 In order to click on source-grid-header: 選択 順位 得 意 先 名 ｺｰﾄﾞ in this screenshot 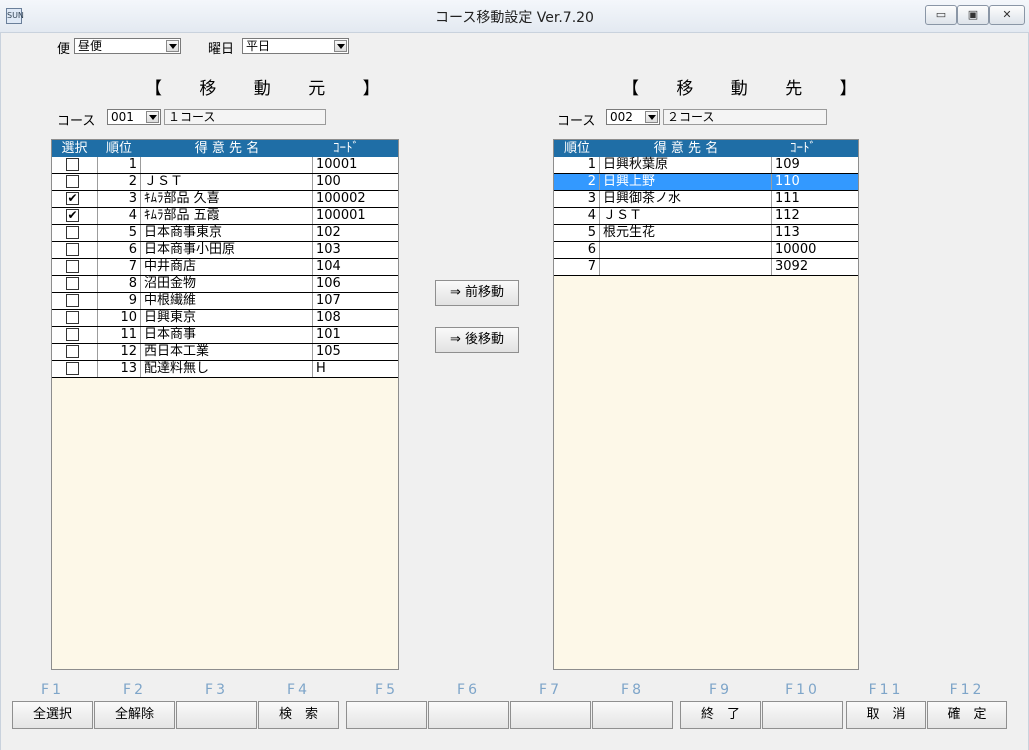, I will do `click(225, 148)`.